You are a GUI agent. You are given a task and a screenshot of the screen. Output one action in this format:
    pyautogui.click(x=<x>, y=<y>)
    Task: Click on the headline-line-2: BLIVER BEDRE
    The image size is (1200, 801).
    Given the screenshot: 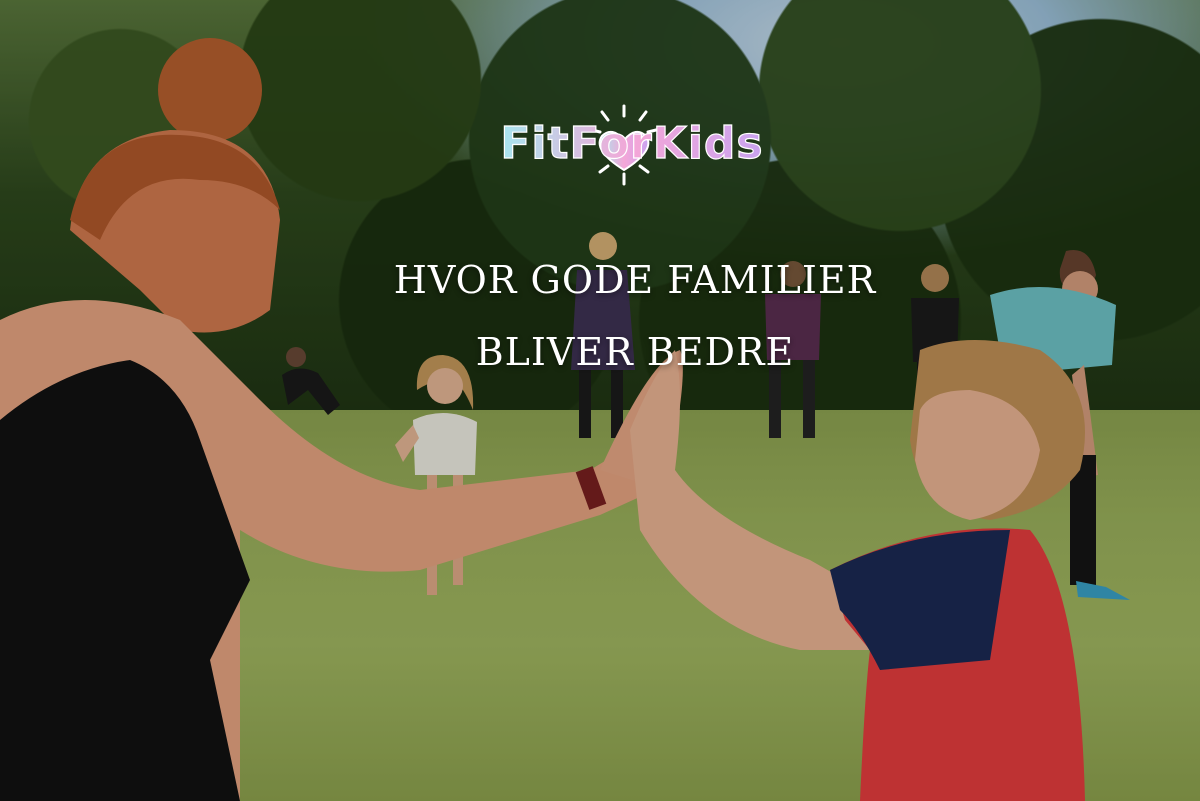 What is the action you would take?
    pyautogui.click(x=635, y=352)
    